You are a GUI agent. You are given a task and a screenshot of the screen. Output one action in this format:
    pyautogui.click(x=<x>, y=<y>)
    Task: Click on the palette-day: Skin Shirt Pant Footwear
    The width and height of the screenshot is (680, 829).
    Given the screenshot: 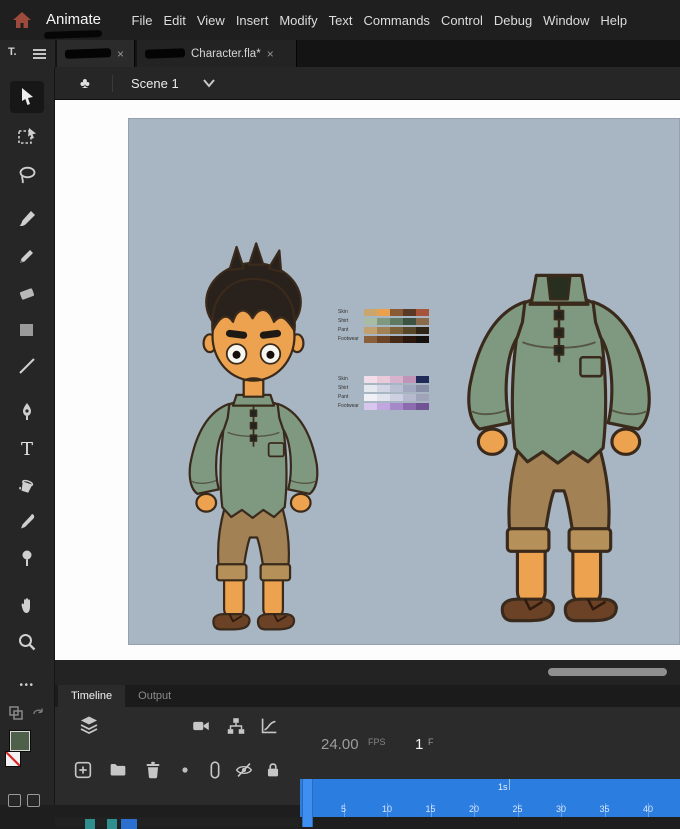 What is the action you would take?
    pyautogui.click(x=383, y=326)
    